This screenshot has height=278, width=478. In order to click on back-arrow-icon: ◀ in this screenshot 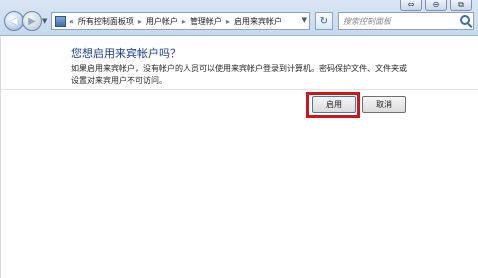, I will do `click(14, 21)`.